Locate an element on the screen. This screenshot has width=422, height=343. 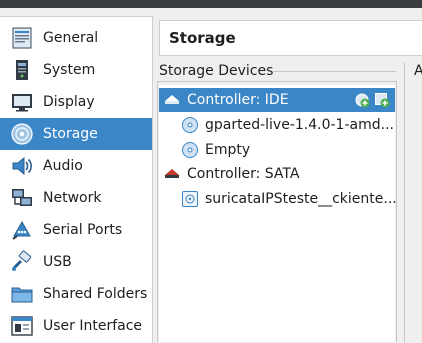
sidebar-item-label: USB is located at coordinates (57, 262).